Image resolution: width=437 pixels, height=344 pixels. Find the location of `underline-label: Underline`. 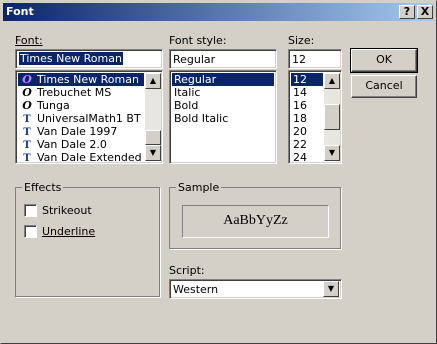

underline-label: Underline is located at coordinates (68, 231).